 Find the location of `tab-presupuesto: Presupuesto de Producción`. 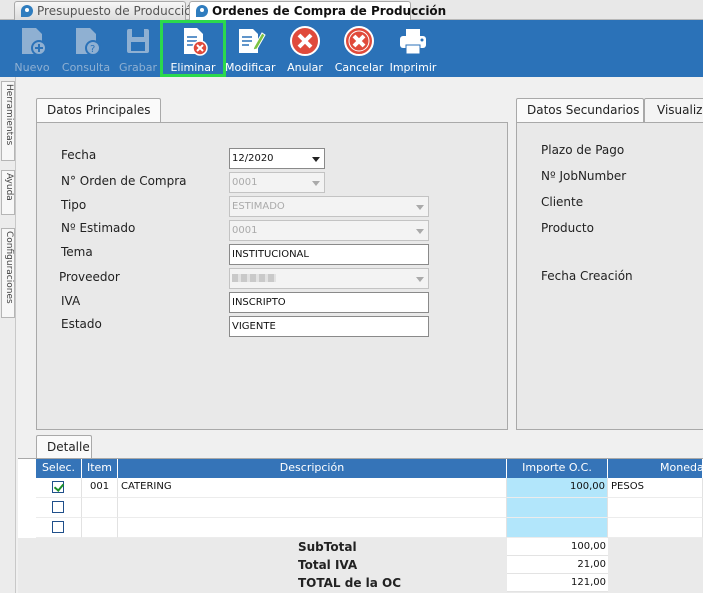

tab-presupuesto: Presupuesto de Producción is located at coordinates (106, 10).